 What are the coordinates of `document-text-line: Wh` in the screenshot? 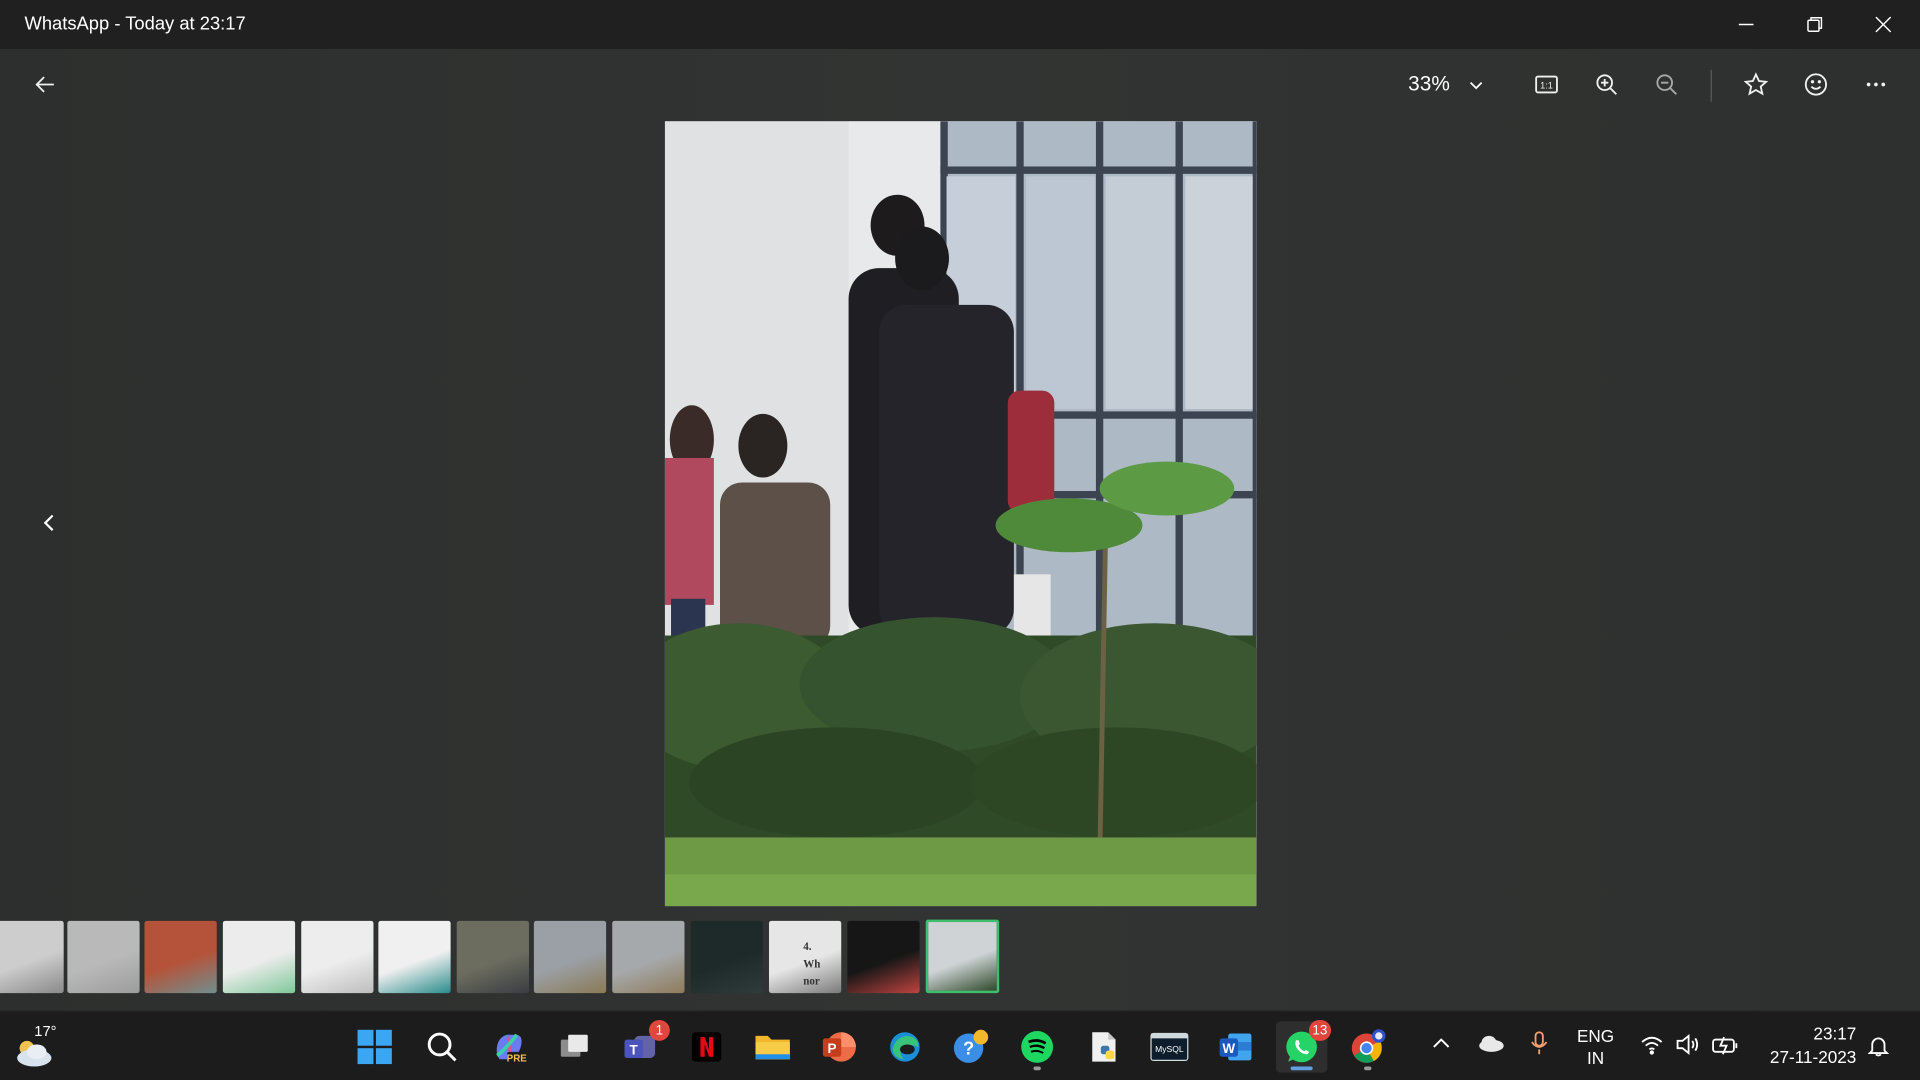 It's located at (812, 963).